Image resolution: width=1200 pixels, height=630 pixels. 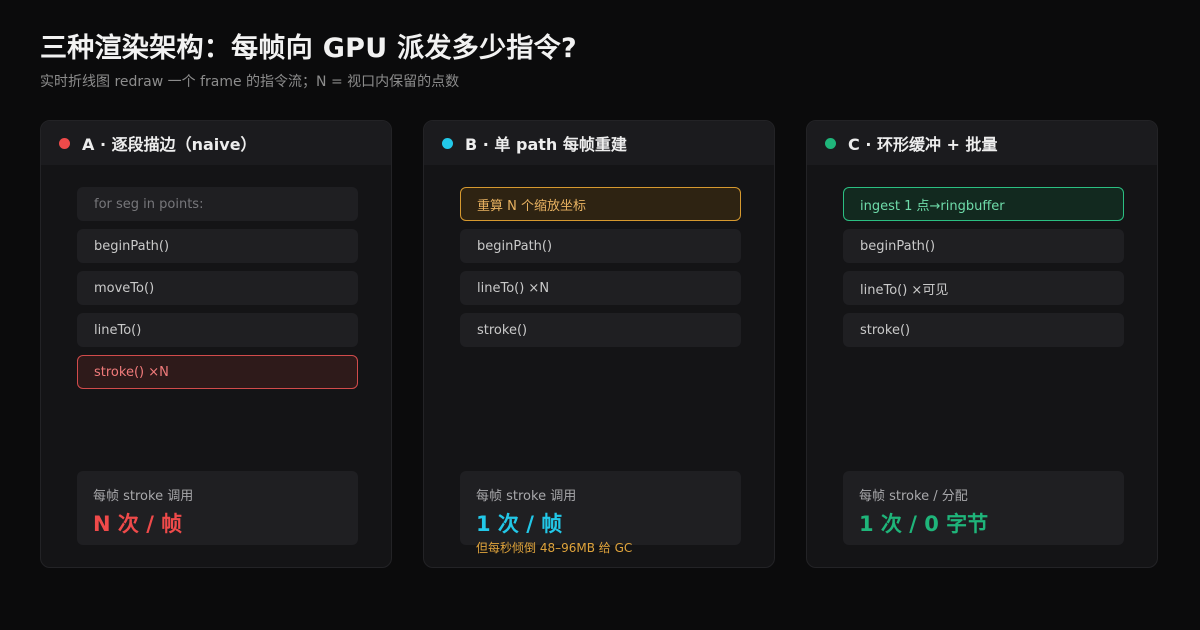 What do you see at coordinates (217, 288) in the screenshot?
I see `step-move-to: moveTo()` at bounding box center [217, 288].